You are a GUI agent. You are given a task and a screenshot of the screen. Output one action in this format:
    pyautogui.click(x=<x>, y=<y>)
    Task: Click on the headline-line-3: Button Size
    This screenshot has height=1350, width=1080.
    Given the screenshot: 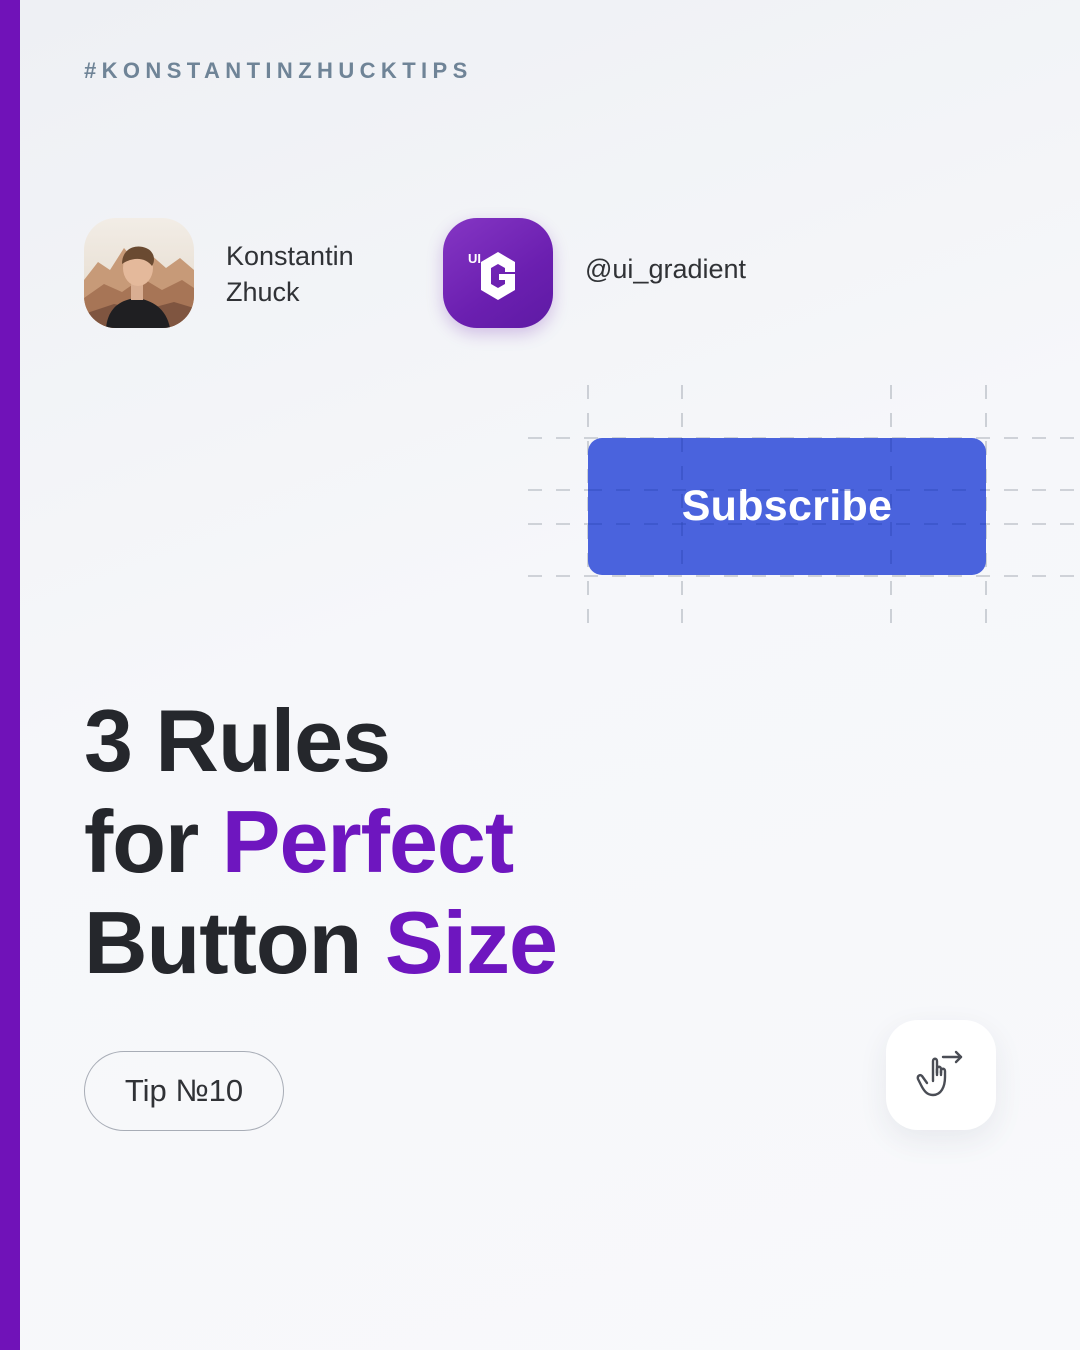 What is the action you would take?
    pyautogui.click(x=321, y=942)
    